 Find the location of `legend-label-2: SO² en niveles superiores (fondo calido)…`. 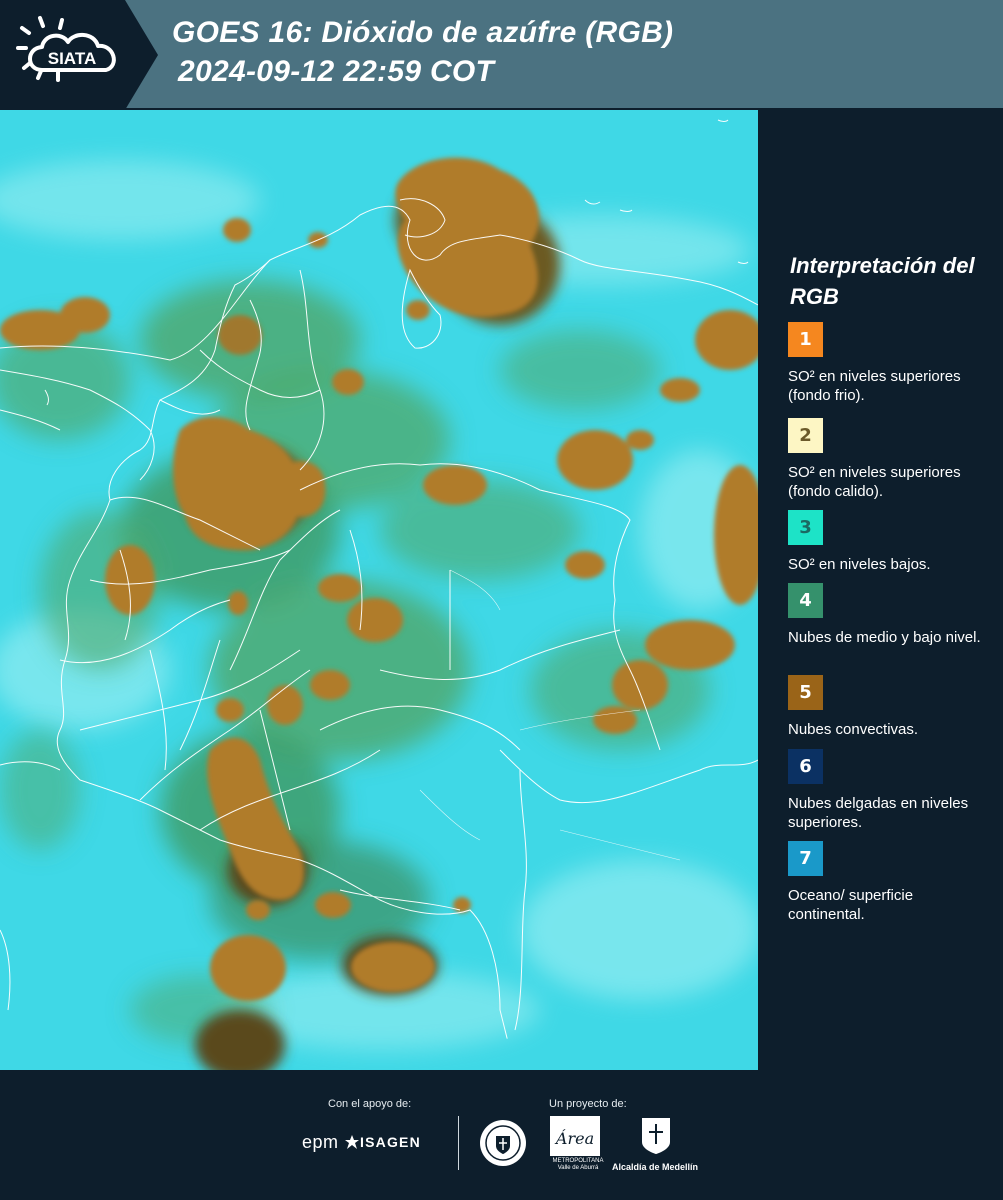

legend-label-2: SO² en niveles superiores (fondo calido)… is located at coordinates (874, 482).